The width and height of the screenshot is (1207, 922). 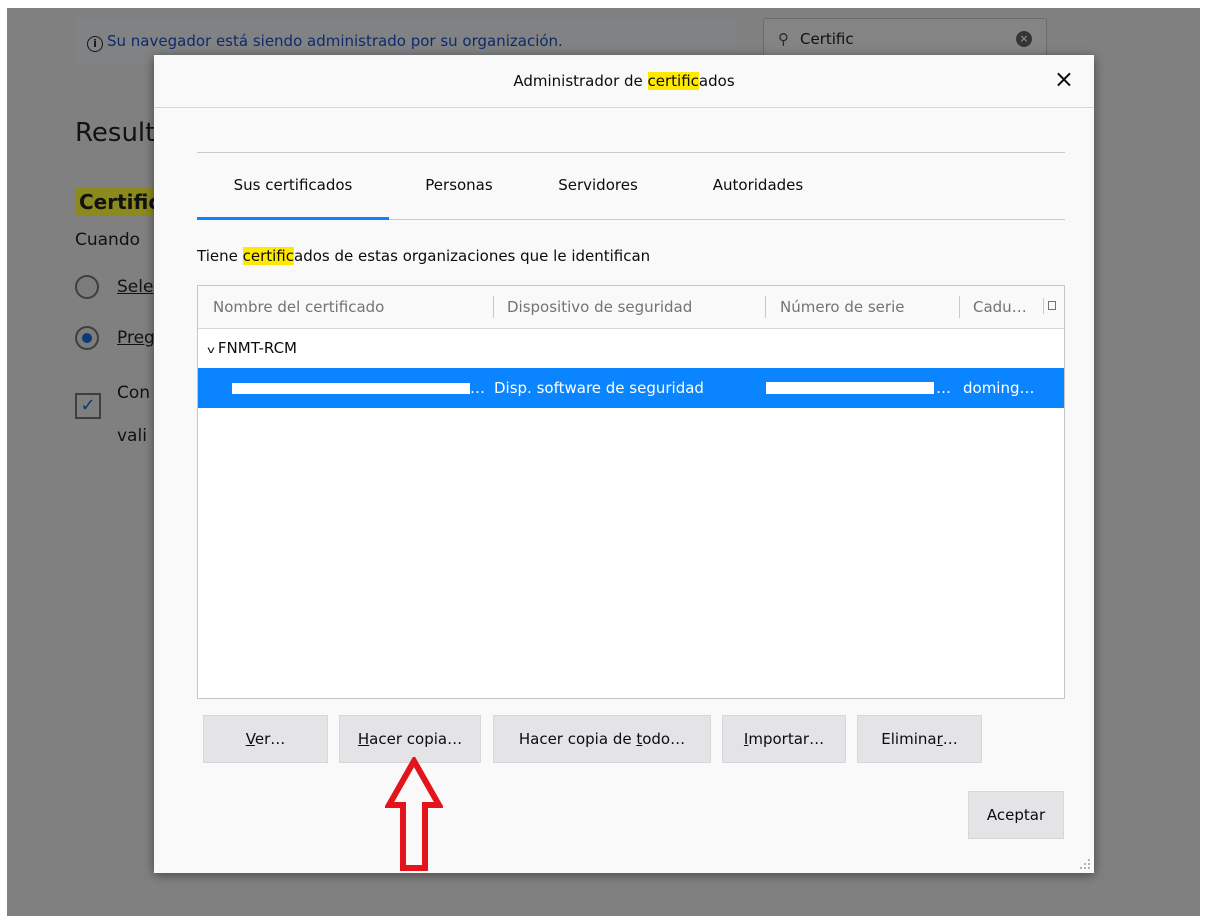 I want to click on view-accesskey: V, so click(x=250, y=739).